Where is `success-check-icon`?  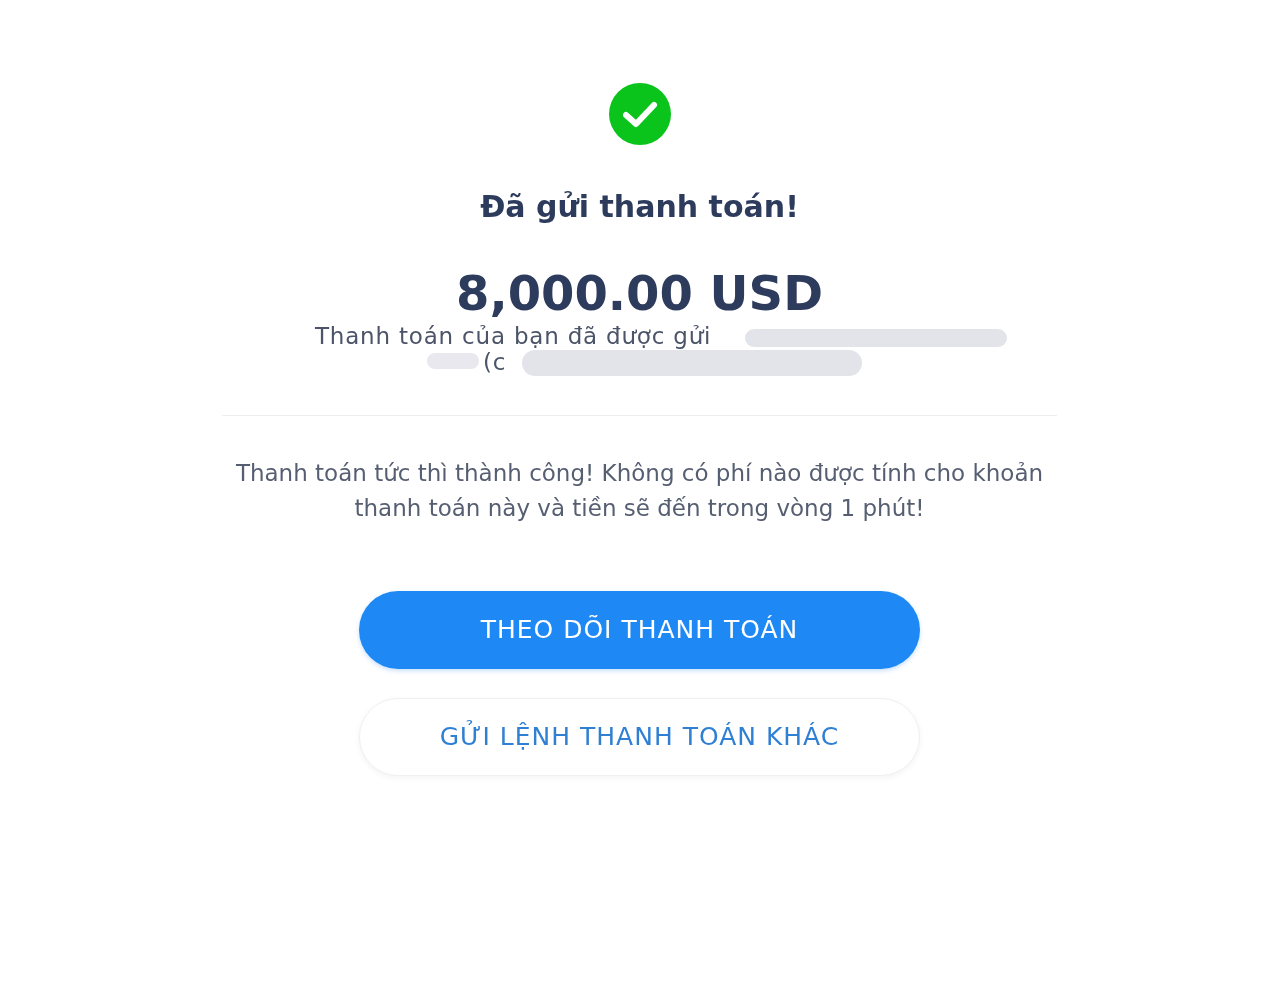
success-check-icon is located at coordinates (639, 114).